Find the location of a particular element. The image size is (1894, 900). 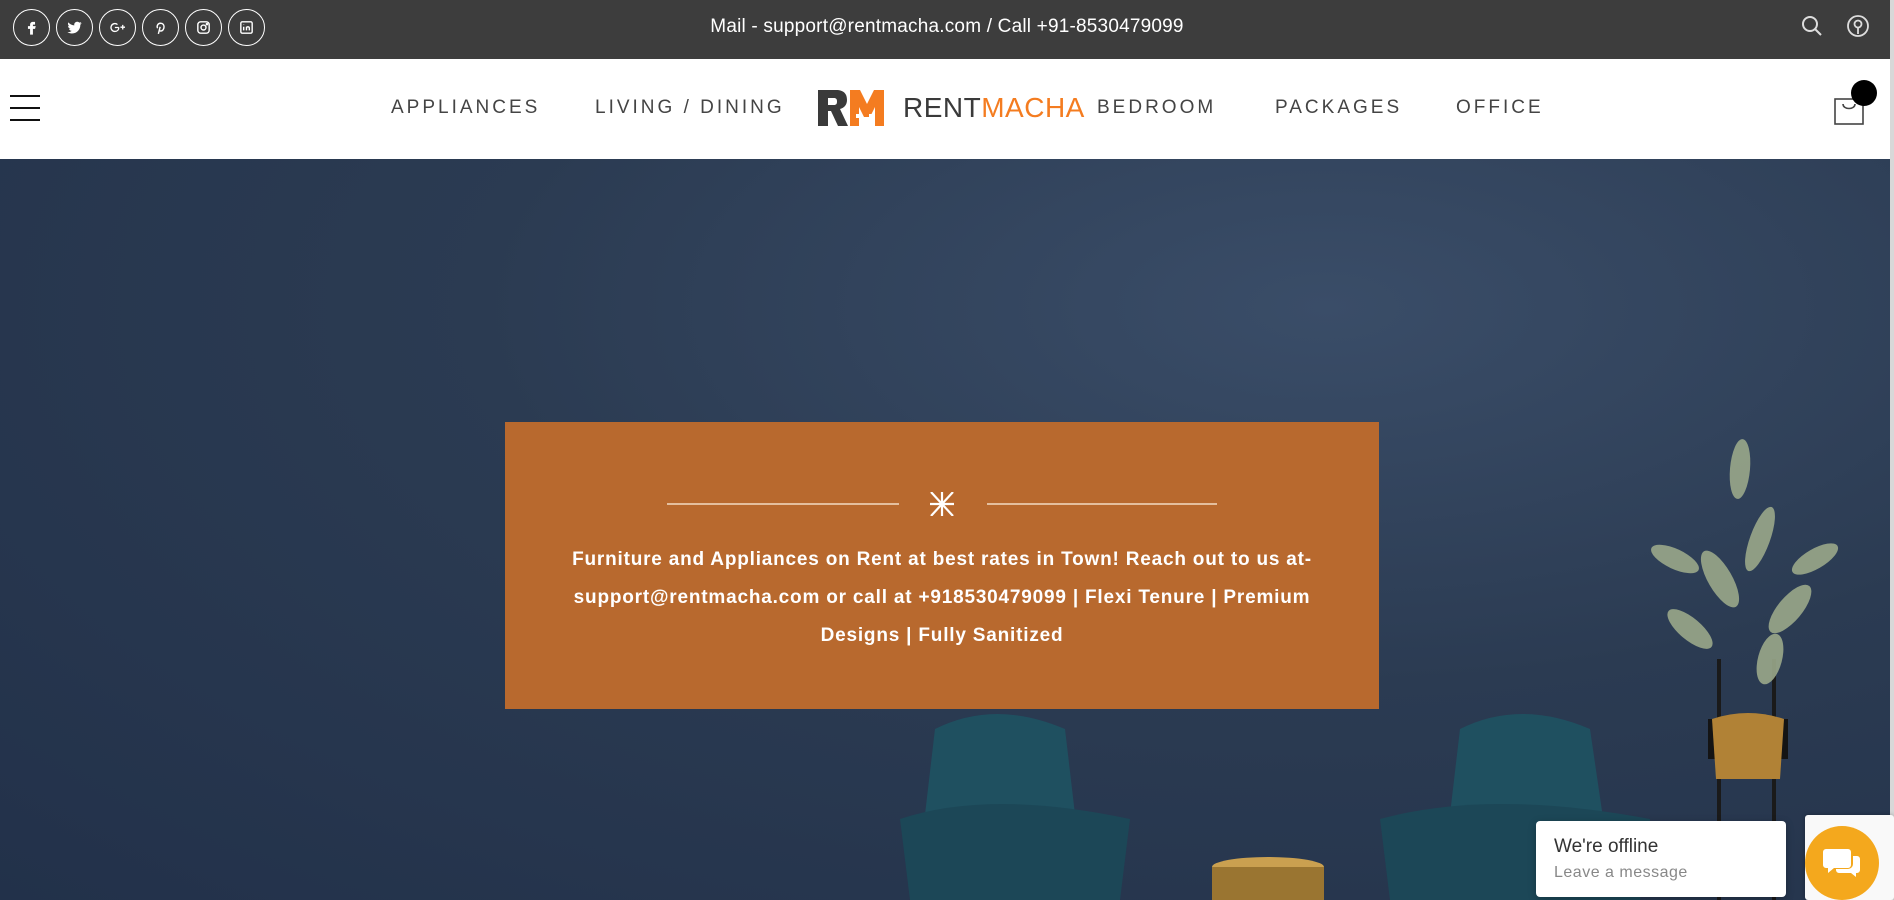

nav-bedroom: BEDROOM is located at coordinates (1156, 108).